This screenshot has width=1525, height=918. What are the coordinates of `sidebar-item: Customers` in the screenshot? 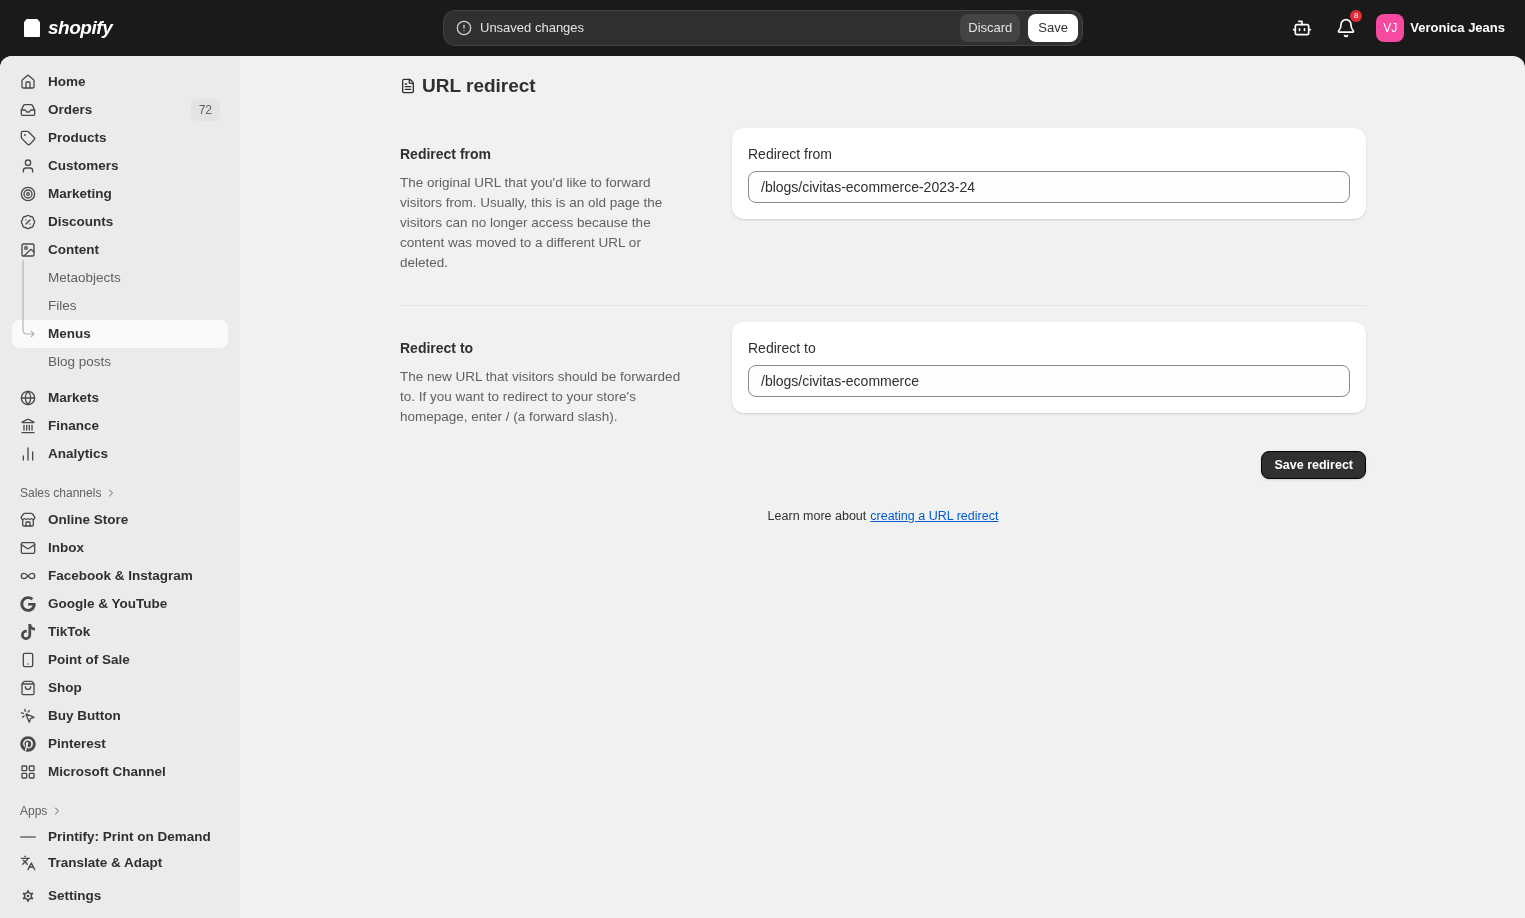 It's located at (120, 166).